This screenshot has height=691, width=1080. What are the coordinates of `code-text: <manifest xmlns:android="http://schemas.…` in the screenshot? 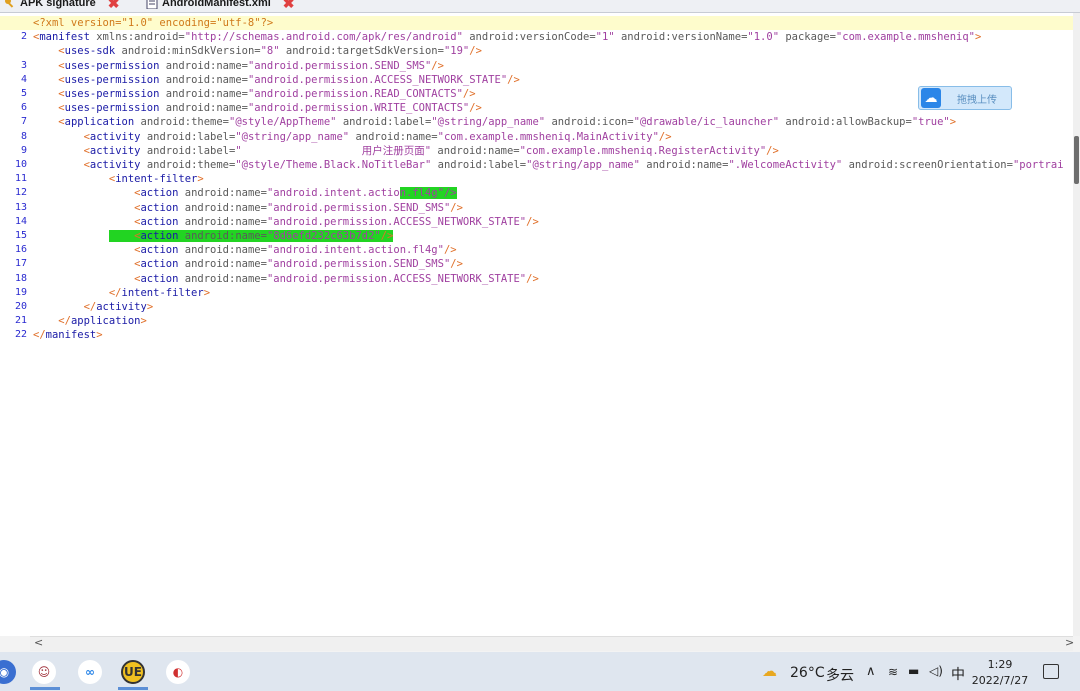 It's located at (507, 37).